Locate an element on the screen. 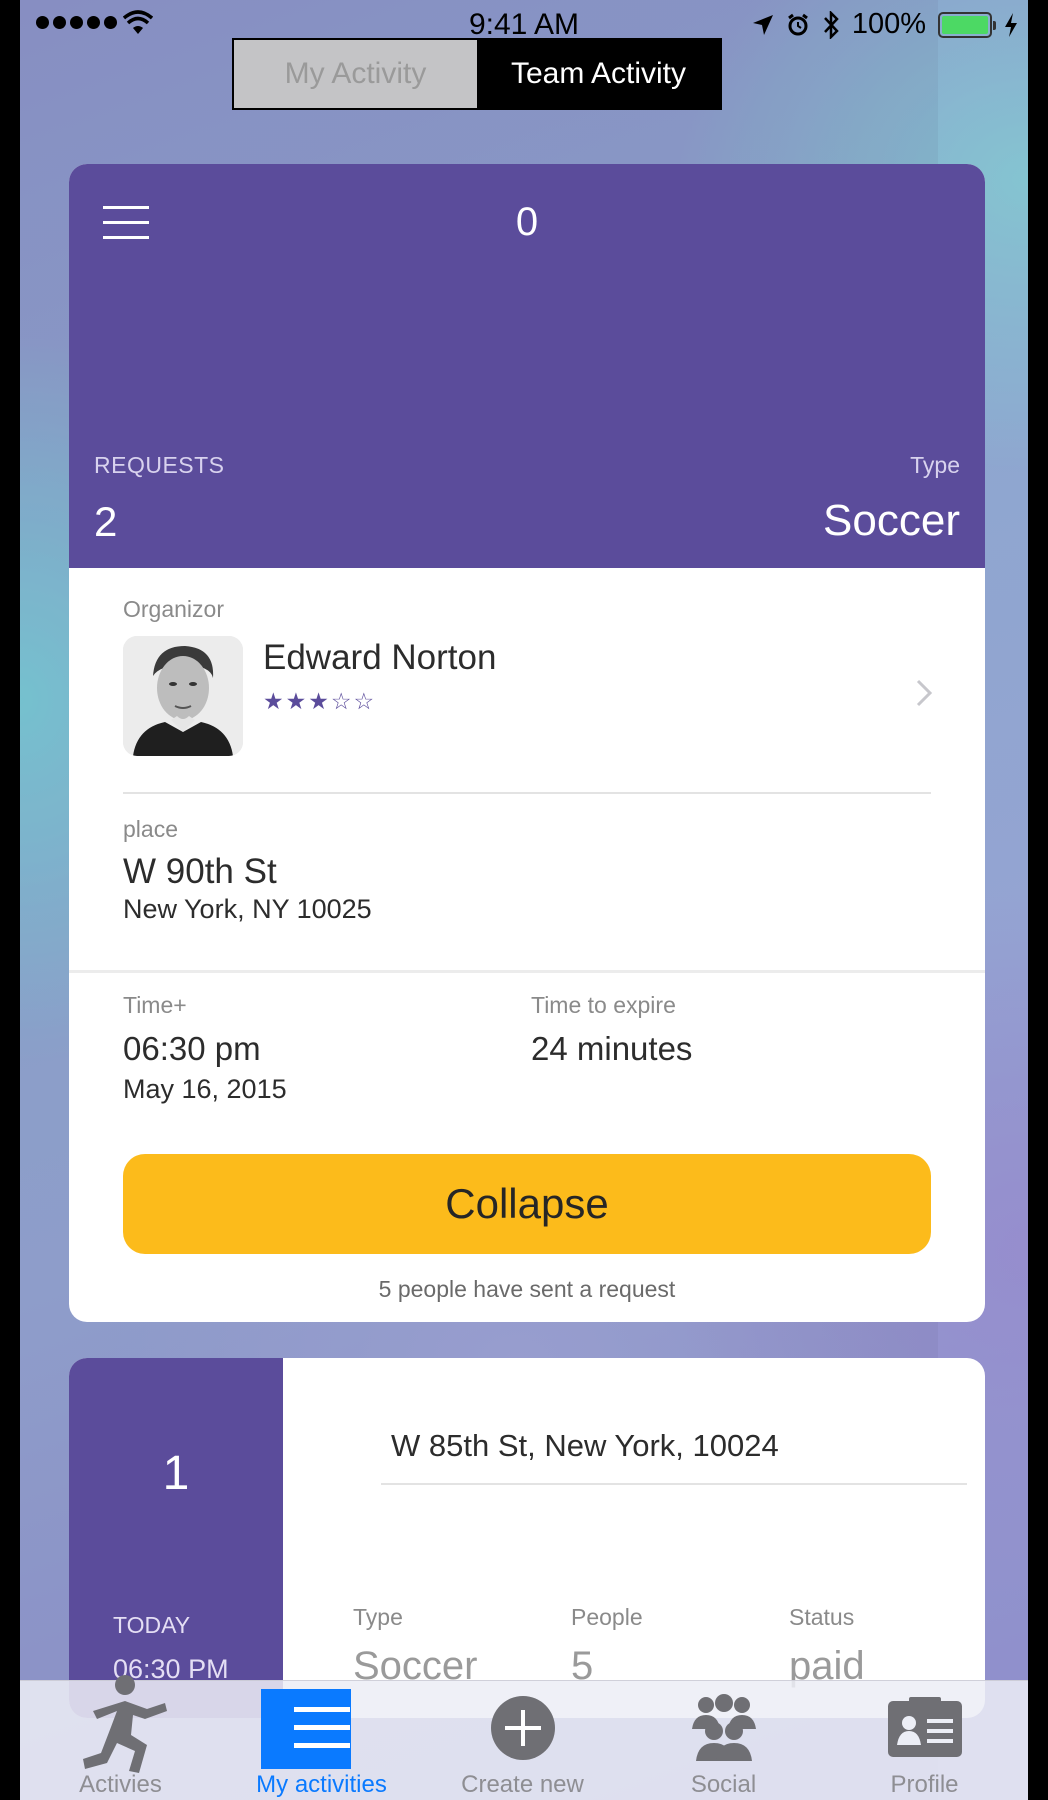  organizer-avatar is located at coordinates (183, 696).